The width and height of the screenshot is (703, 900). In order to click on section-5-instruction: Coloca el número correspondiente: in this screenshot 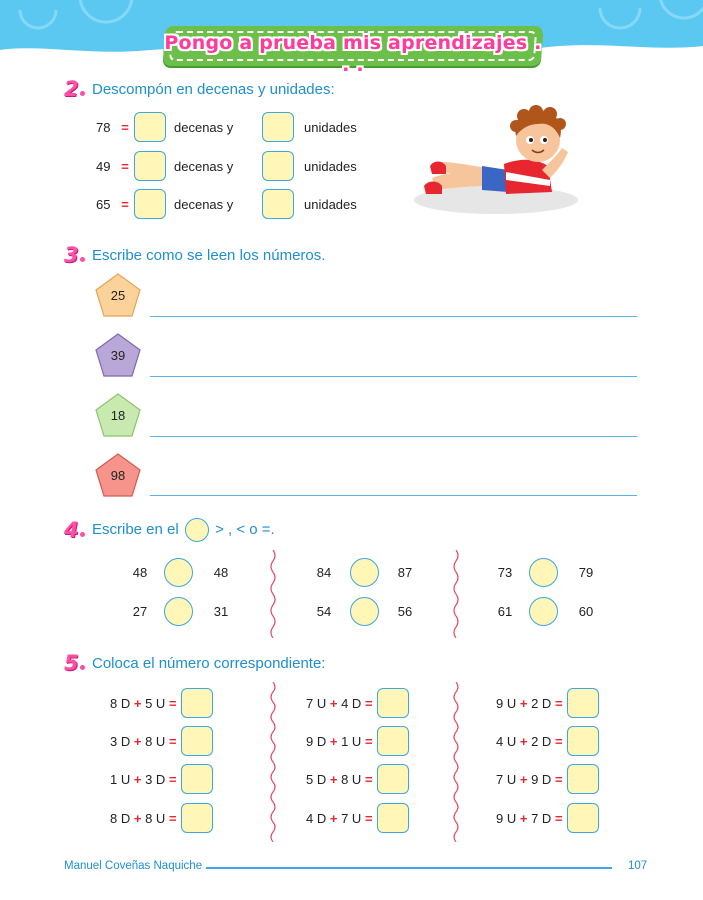, I will do `click(209, 663)`.